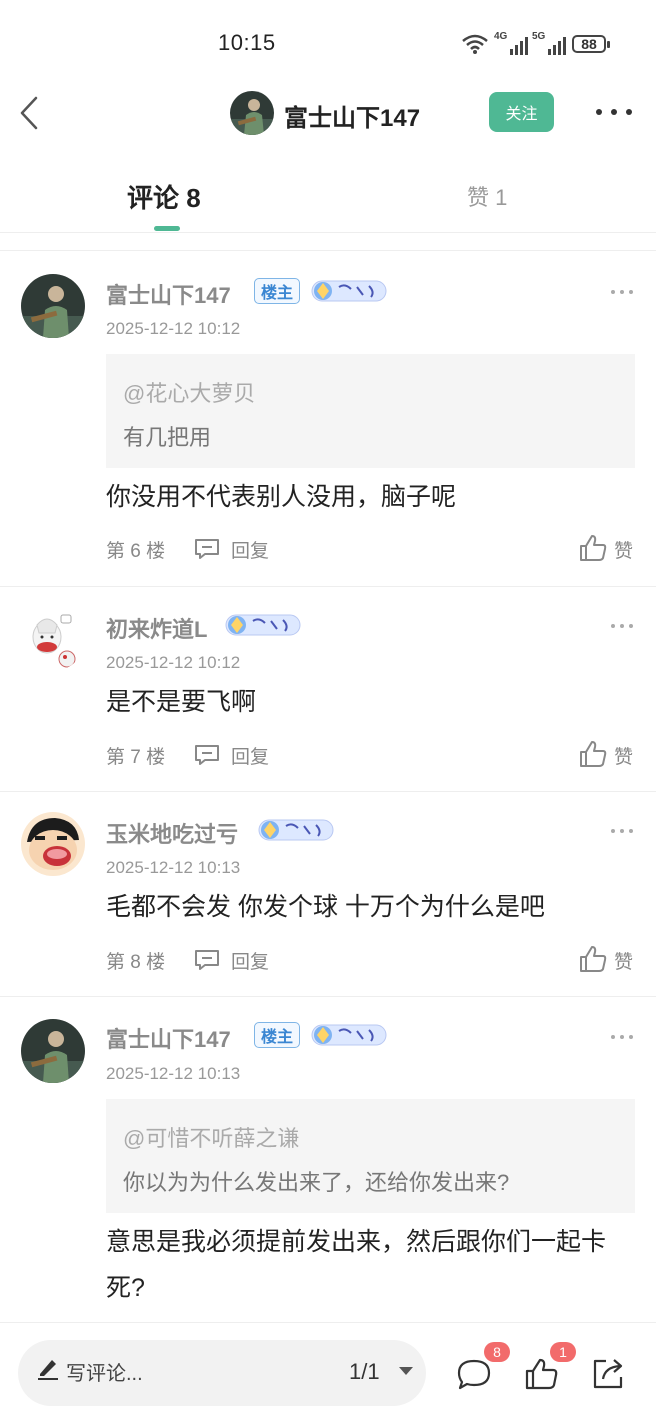 The width and height of the screenshot is (656, 1425). I want to click on floor-label: 第 7 楼, so click(136, 757).